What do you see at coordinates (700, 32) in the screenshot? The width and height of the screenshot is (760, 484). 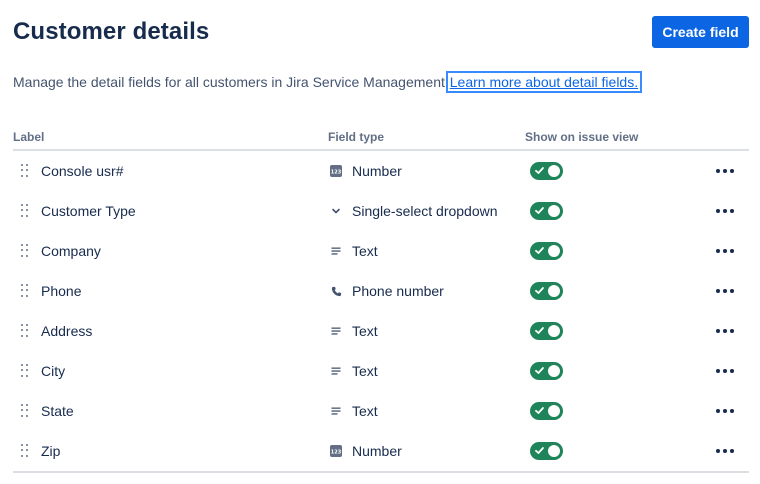 I see `create-field-button: Create field` at bounding box center [700, 32].